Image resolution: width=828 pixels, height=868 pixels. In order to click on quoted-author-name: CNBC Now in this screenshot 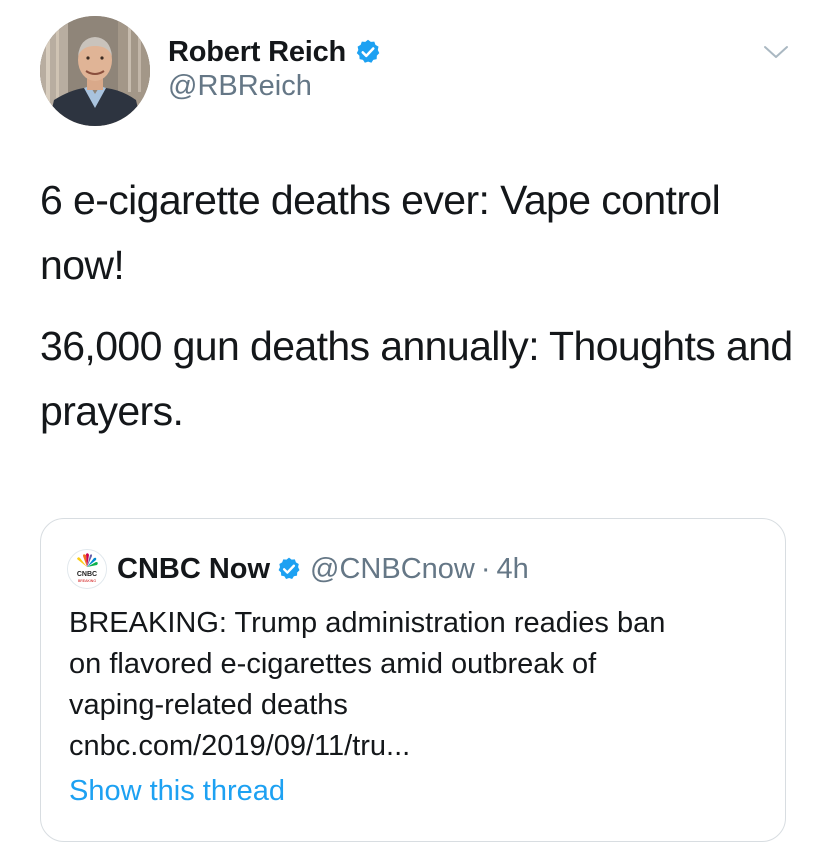, I will do `click(193, 569)`.